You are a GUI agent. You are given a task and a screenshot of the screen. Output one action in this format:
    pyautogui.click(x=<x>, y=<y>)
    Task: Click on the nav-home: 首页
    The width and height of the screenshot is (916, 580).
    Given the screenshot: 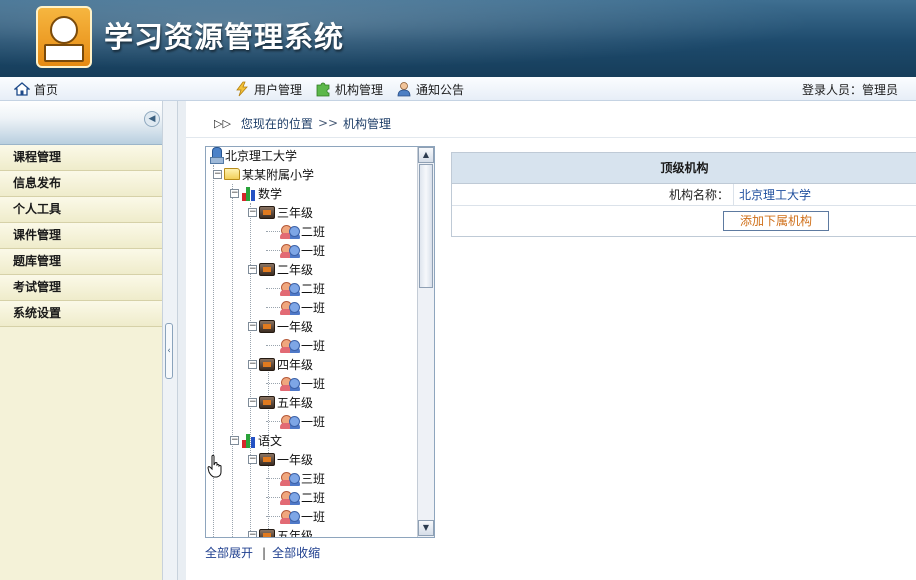 What is the action you would take?
    pyautogui.click(x=35, y=89)
    